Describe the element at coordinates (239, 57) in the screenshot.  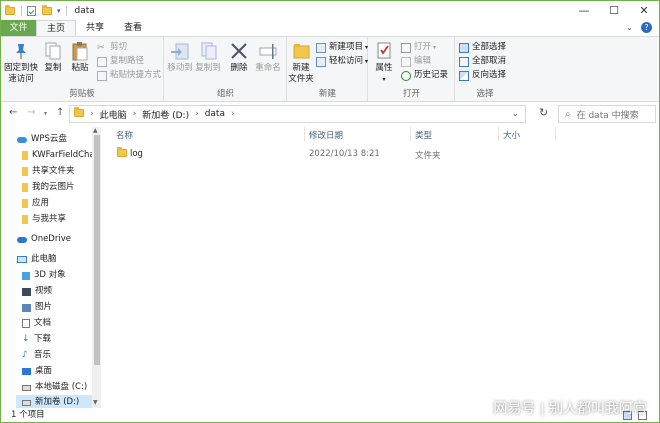
I see `delete-button: 删除` at that location.